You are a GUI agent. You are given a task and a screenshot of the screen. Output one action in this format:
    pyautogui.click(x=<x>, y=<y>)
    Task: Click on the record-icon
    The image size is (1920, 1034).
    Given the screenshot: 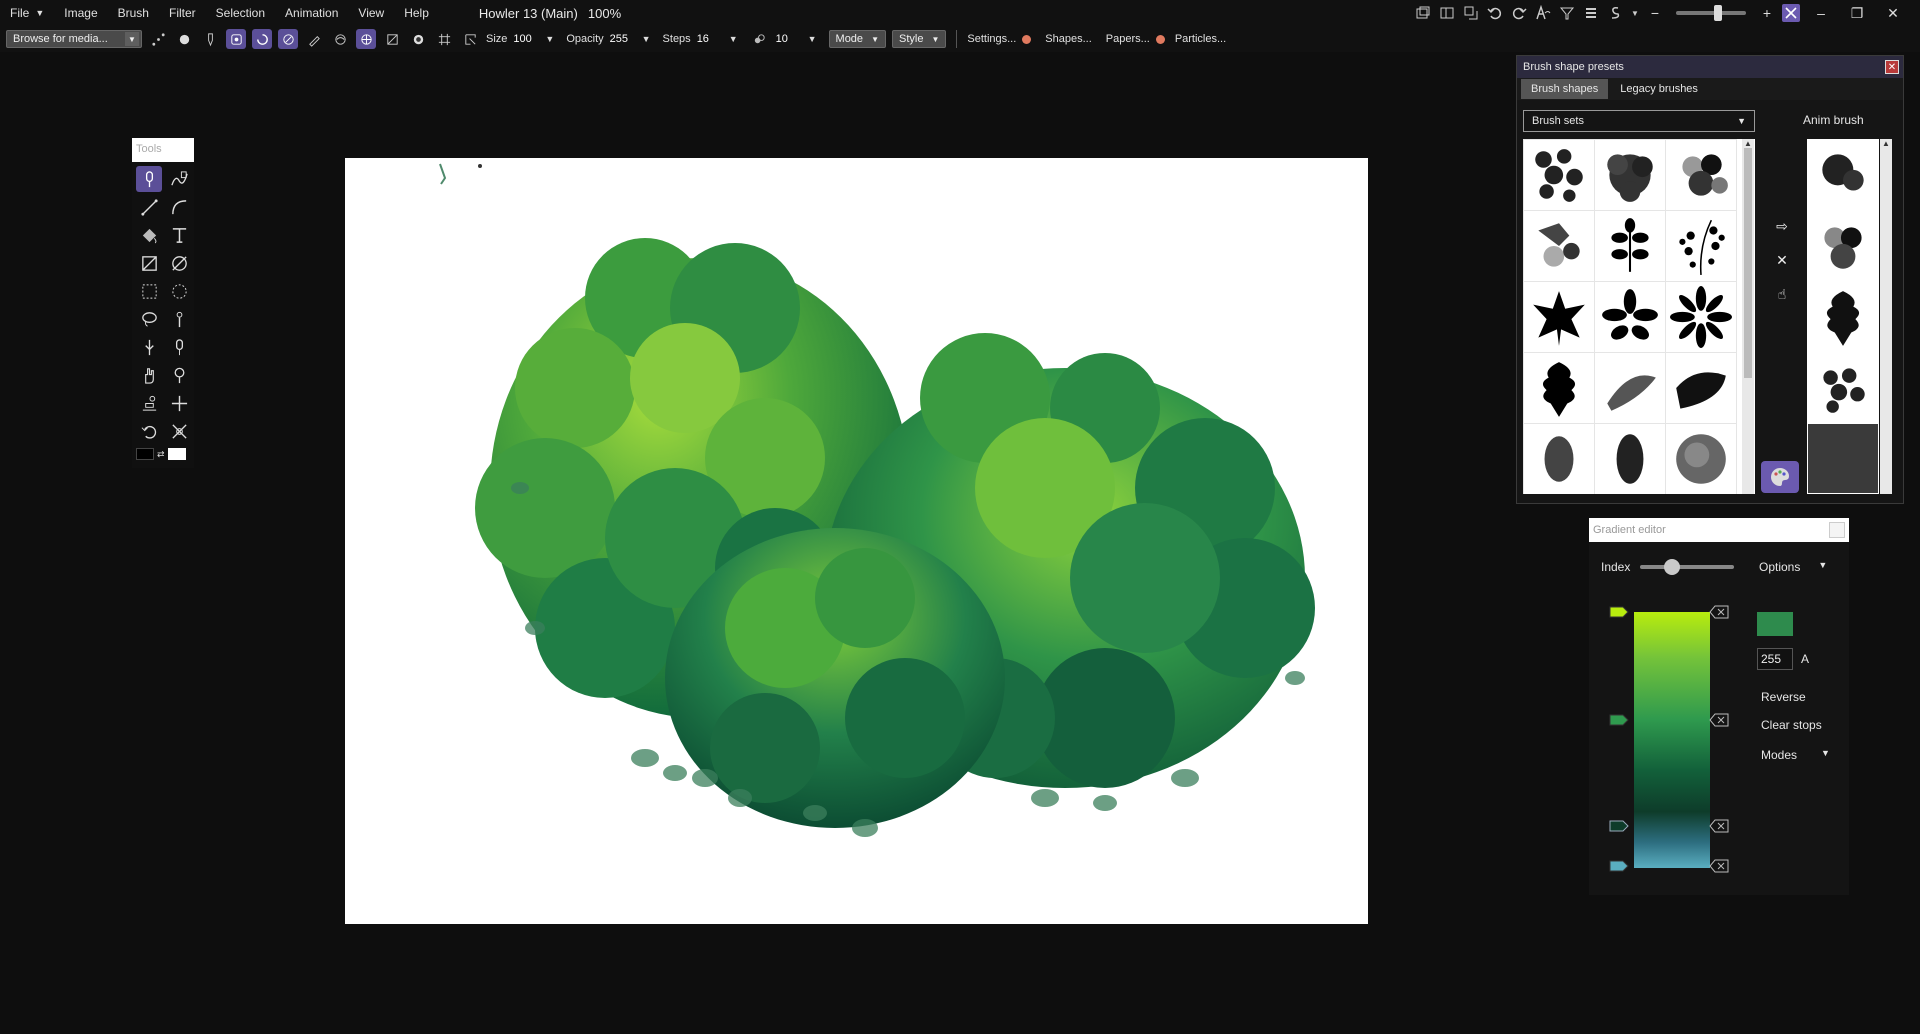 What is the action you would take?
    pyautogui.click(x=418, y=39)
    